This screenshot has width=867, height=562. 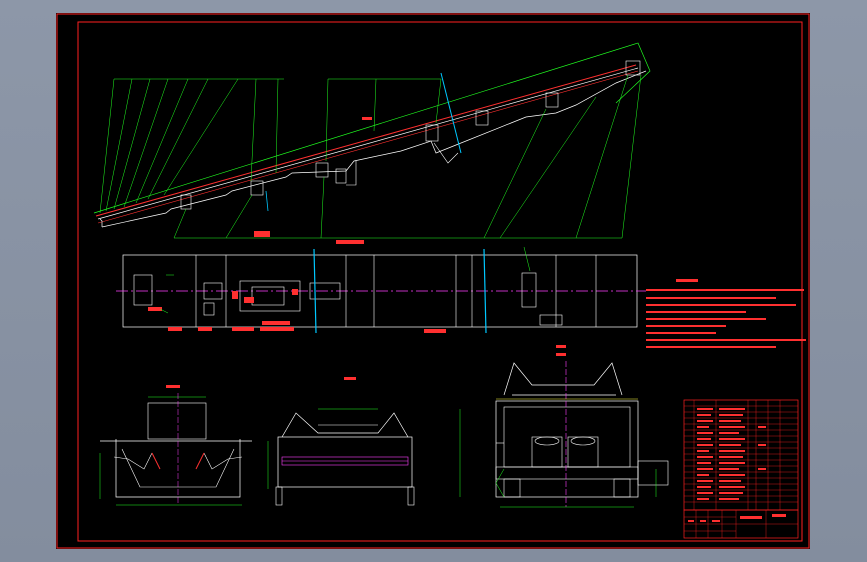 What do you see at coordinates (726, 313) in the screenshot?
I see `technical-notes` at bounding box center [726, 313].